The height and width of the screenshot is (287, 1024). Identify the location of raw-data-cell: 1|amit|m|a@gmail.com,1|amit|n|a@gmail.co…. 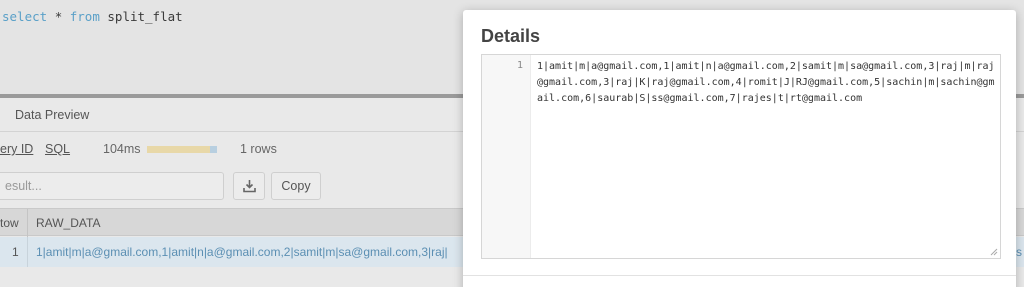
(242, 252).